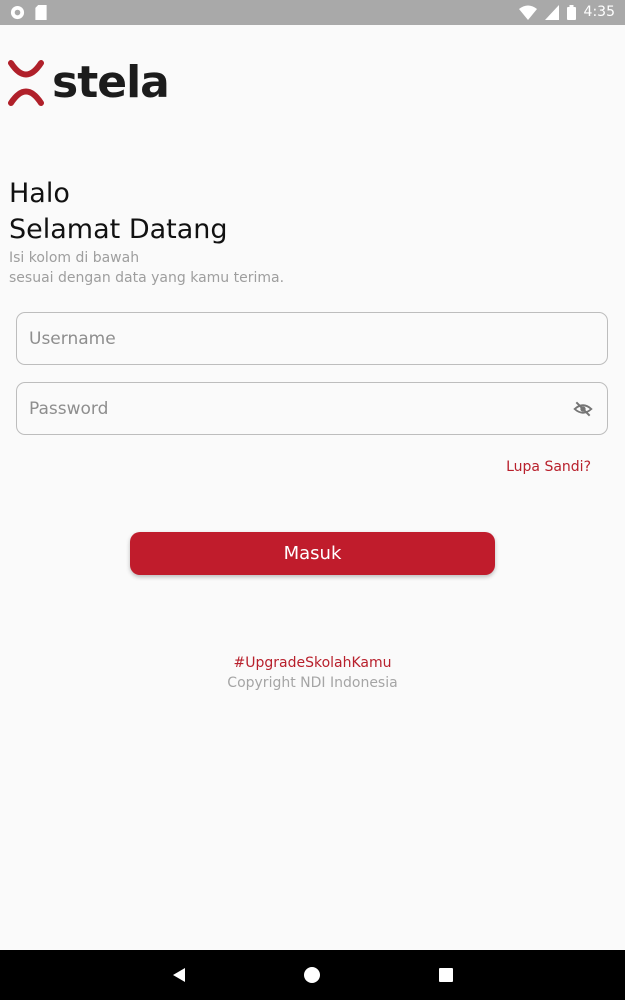 The width and height of the screenshot is (625, 1000). What do you see at coordinates (41, 12) in the screenshot?
I see `sd-card-icon` at bounding box center [41, 12].